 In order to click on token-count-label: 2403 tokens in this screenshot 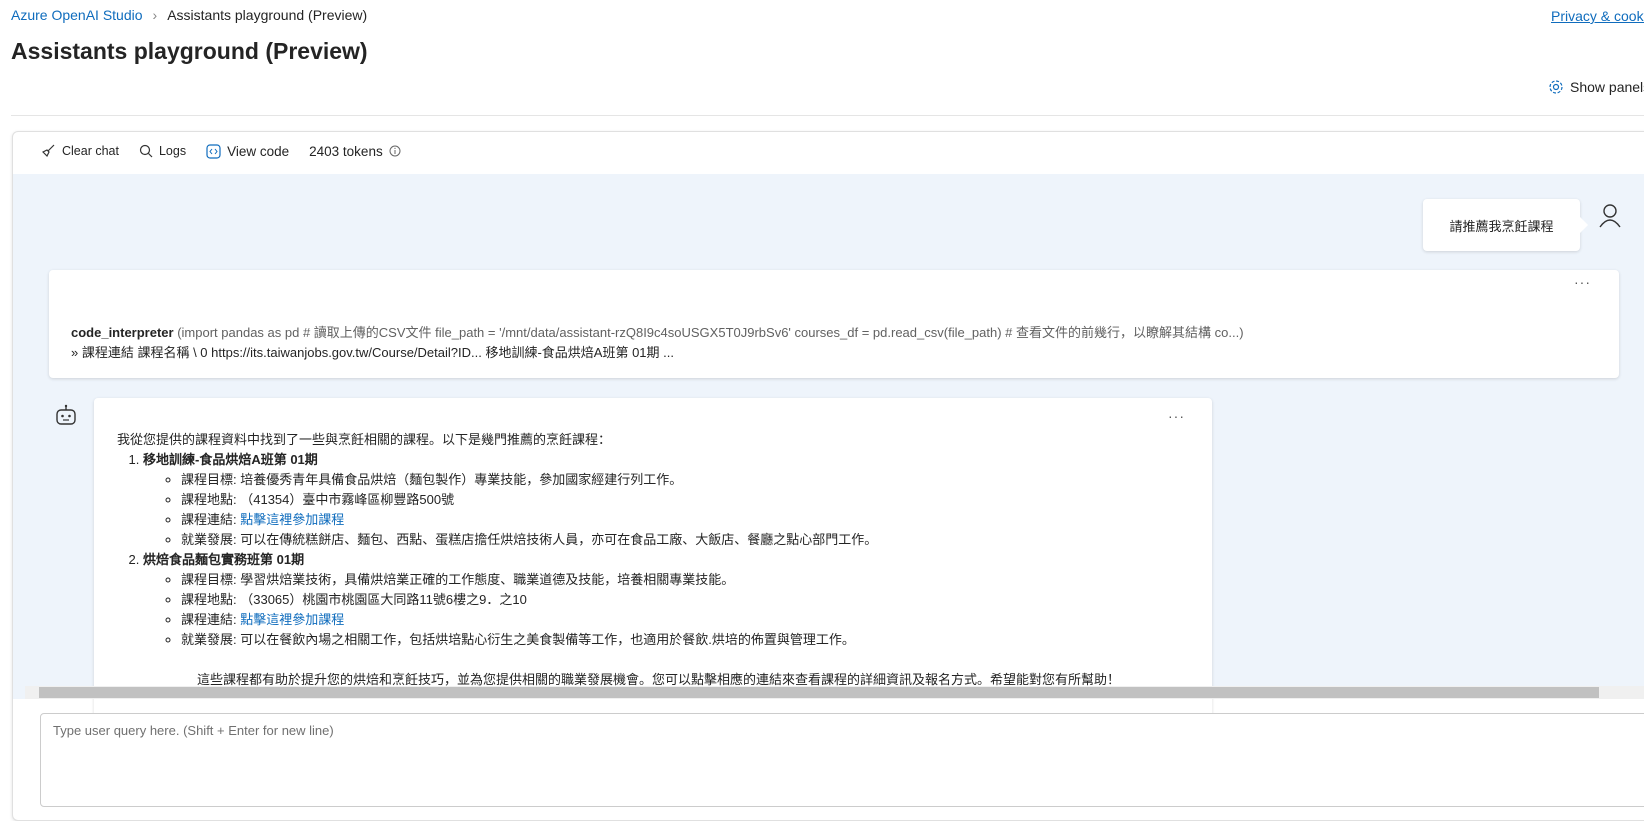, I will do `click(346, 151)`.